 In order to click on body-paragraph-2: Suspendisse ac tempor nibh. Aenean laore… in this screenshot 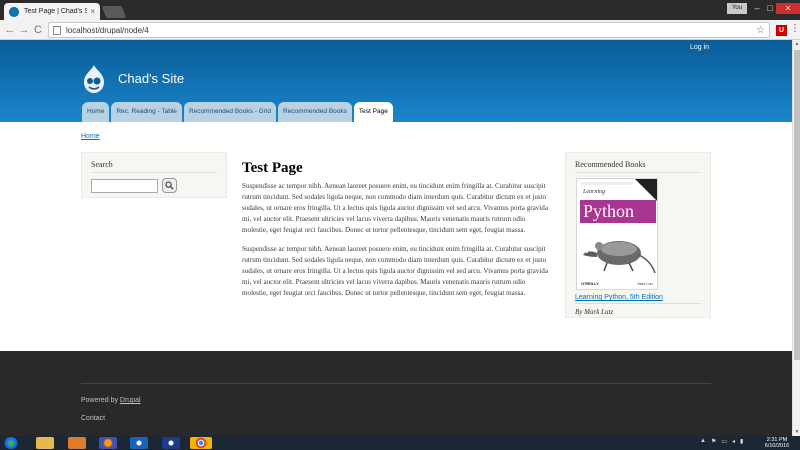, I will do `click(395, 271)`.